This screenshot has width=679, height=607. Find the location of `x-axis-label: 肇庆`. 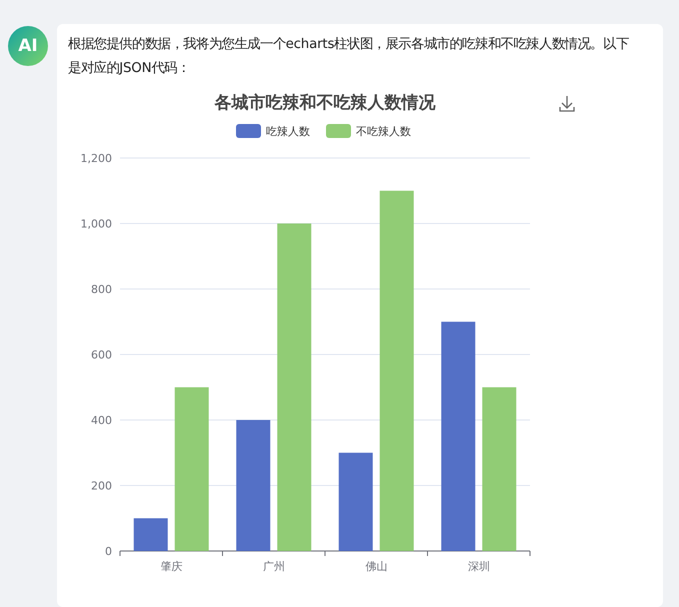

x-axis-label: 肇庆 is located at coordinates (171, 566).